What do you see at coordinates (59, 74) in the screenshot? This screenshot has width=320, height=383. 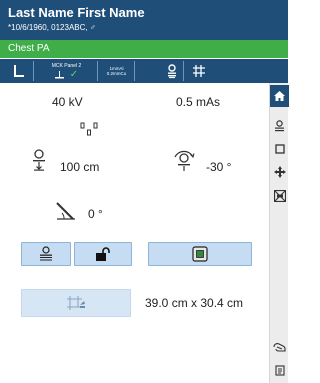 I see `detector-position-icon` at bounding box center [59, 74].